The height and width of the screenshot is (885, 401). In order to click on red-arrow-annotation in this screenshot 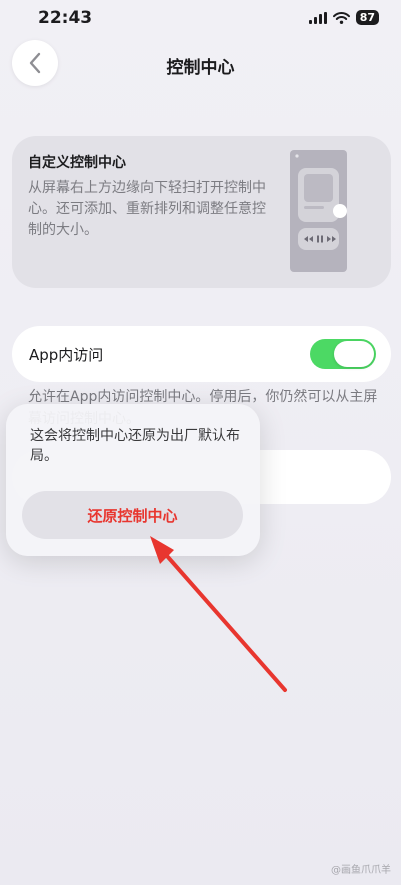, I will do `click(218, 614)`.